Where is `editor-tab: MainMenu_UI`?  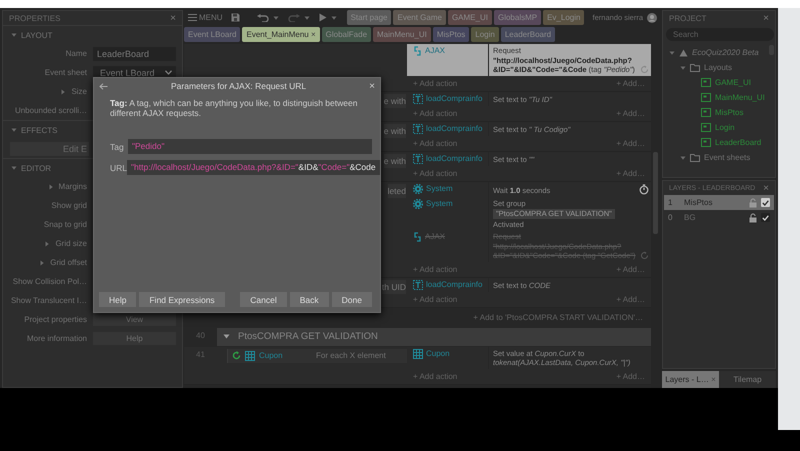 editor-tab: MainMenu_UI is located at coordinates (402, 34).